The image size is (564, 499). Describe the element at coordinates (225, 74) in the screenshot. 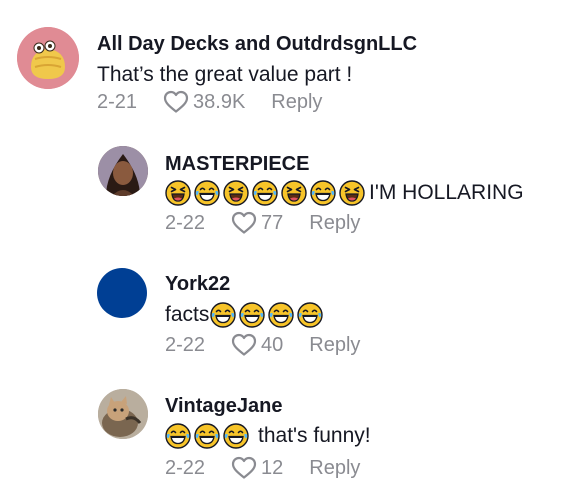

I see `comment-text: That’s the great value part !` at that location.